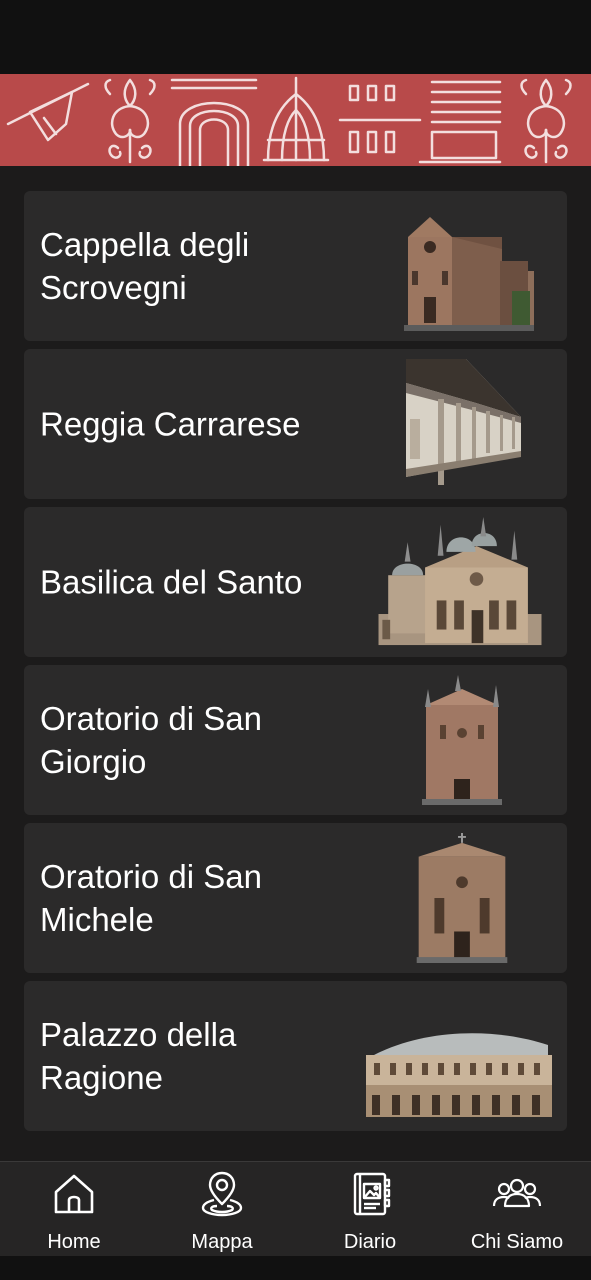 The height and width of the screenshot is (1280, 591). What do you see at coordinates (138, 1056) in the screenshot?
I see `monument-title: Palazzo della Ragione` at bounding box center [138, 1056].